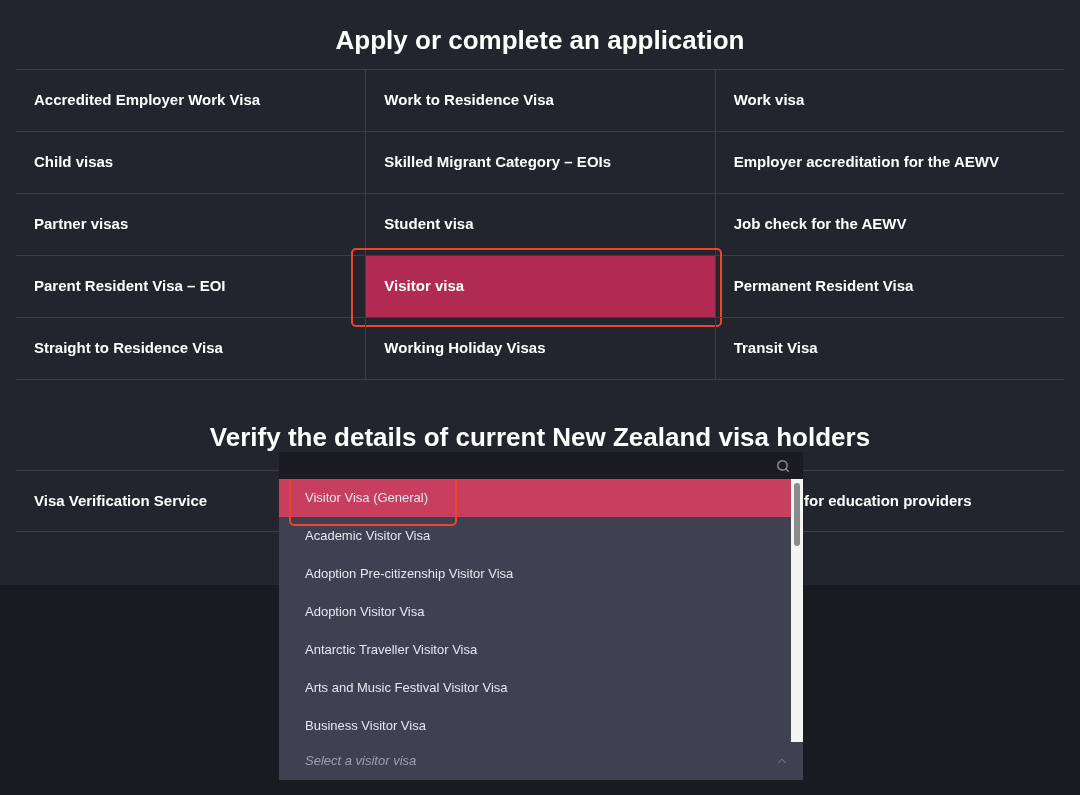 The width and height of the screenshot is (1080, 795). I want to click on visa-link: Skilled Migrant Category – EOIs, so click(540, 162).